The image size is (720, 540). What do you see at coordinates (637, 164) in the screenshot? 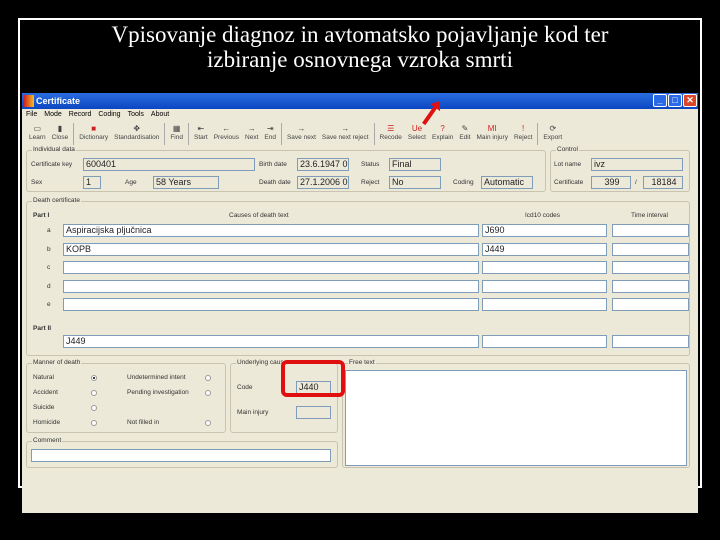
I see `lot-name-field: ivz` at bounding box center [637, 164].